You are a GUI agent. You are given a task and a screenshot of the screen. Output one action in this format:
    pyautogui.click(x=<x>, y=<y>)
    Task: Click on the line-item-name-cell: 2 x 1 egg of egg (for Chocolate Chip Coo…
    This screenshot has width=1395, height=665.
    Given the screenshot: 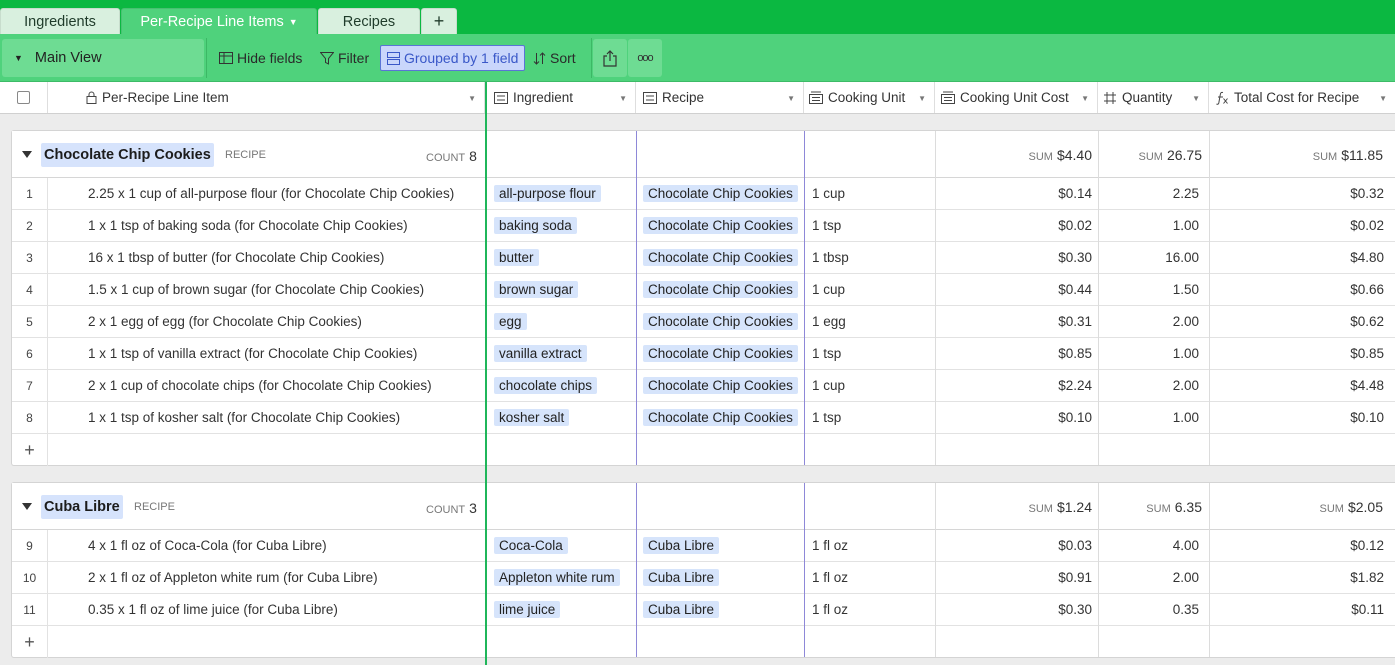 What is the action you would take?
    pyautogui.click(x=267, y=321)
    